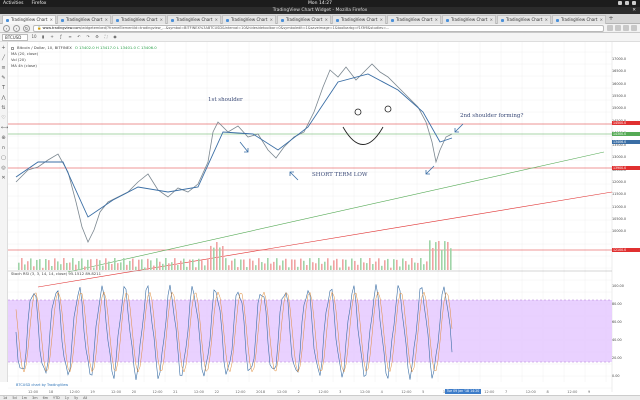 This screenshot has width=640, height=400. Describe the element at coordinates (3, 58) in the screenshot. I see `trendline-icon: ╱` at that location.